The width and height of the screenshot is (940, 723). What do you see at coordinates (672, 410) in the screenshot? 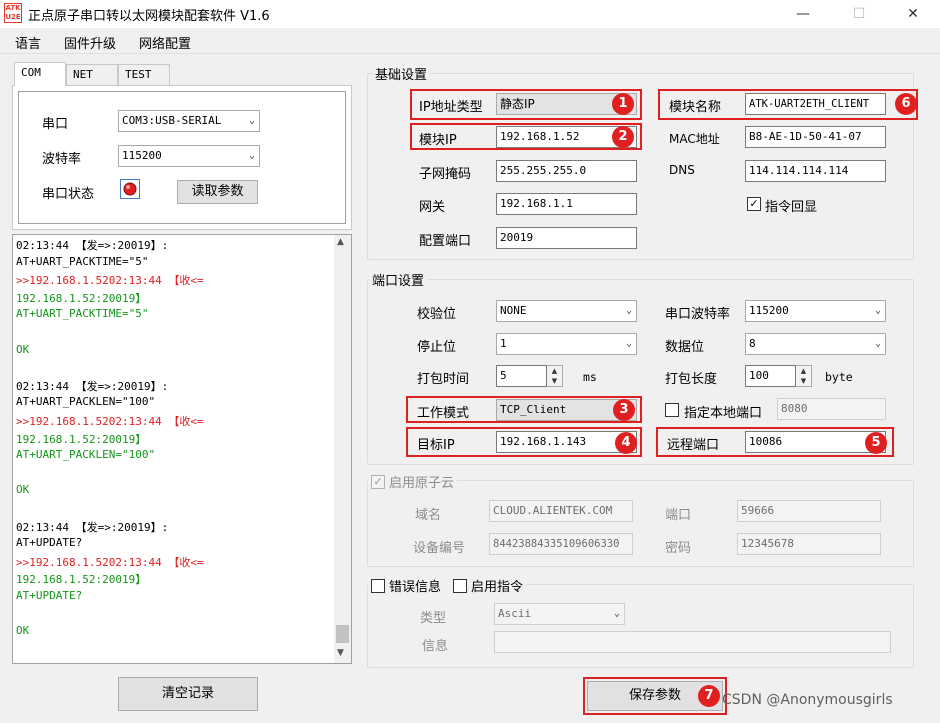
I see `local-port-checkbox` at bounding box center [672, 410].